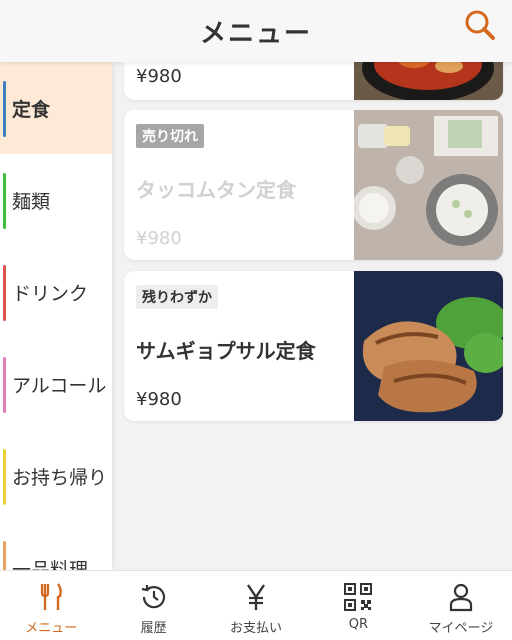 The image size is (512, 640). Describe the element at coordinates (461, 628) in the screenshot. I see `tab-label: マイページ` at that location.